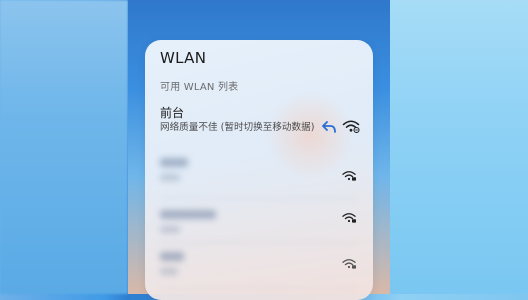  Describe the element at coordinates (329, 127) in the screenshot. I see `undo-arrow-icon` at that location.